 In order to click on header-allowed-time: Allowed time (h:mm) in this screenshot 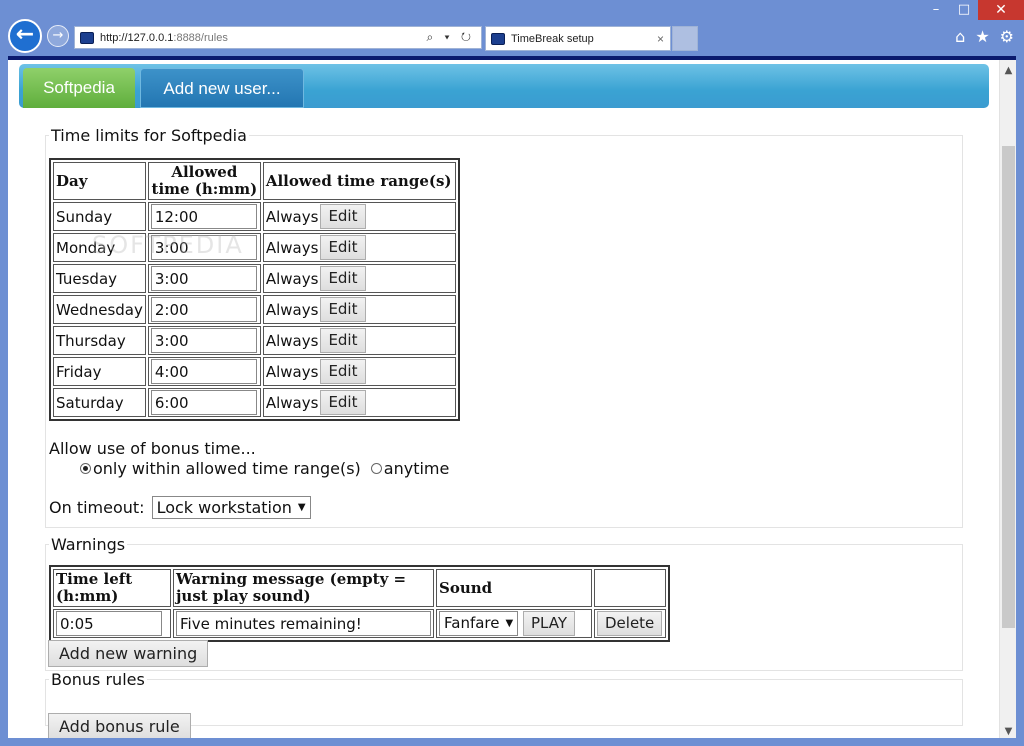, I will do `click(204, 181)`.